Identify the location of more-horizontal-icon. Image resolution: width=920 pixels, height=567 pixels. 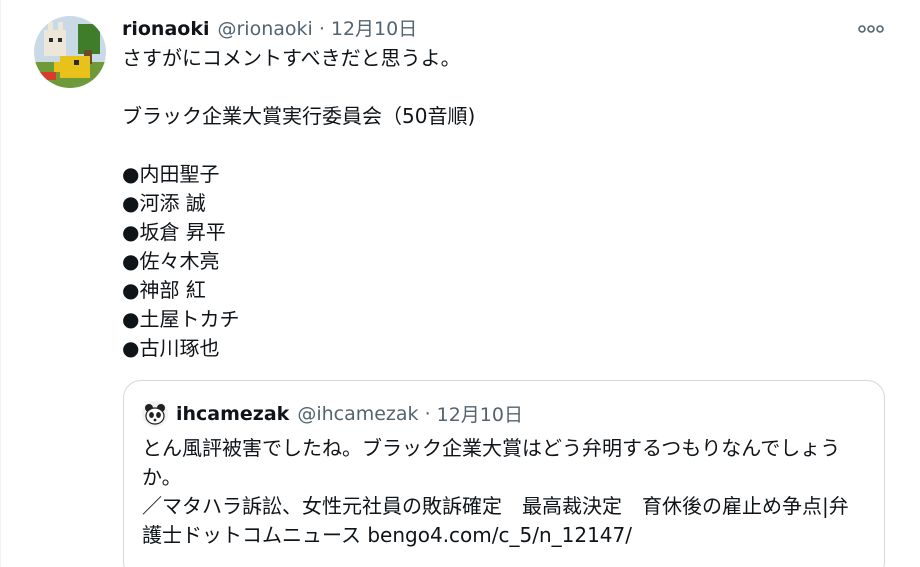
(871, 29).